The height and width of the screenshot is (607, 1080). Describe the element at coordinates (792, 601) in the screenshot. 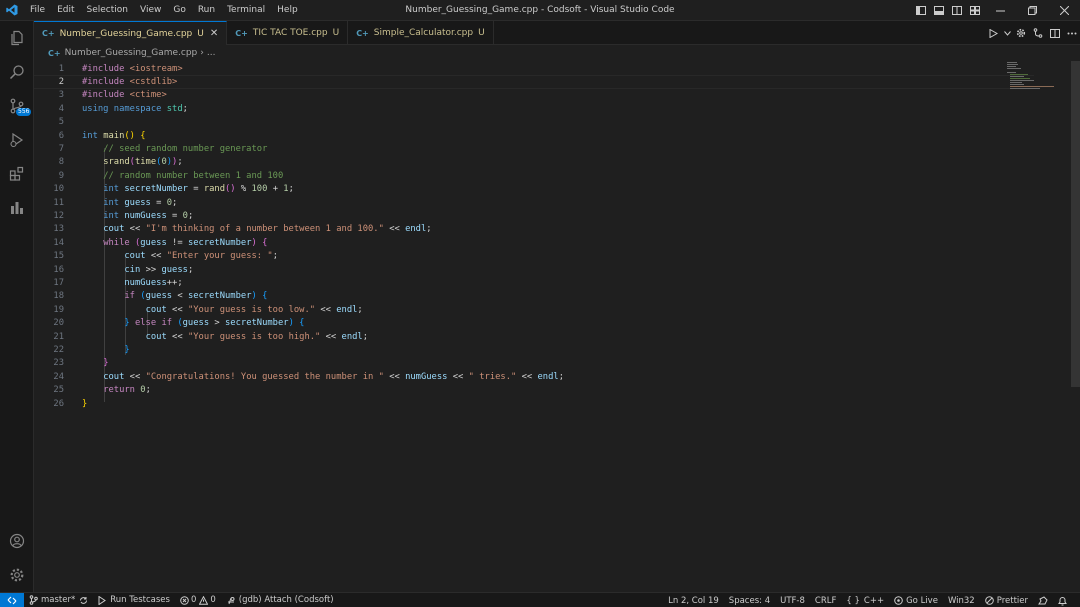

I see `encoding: UTF-8` at that location.